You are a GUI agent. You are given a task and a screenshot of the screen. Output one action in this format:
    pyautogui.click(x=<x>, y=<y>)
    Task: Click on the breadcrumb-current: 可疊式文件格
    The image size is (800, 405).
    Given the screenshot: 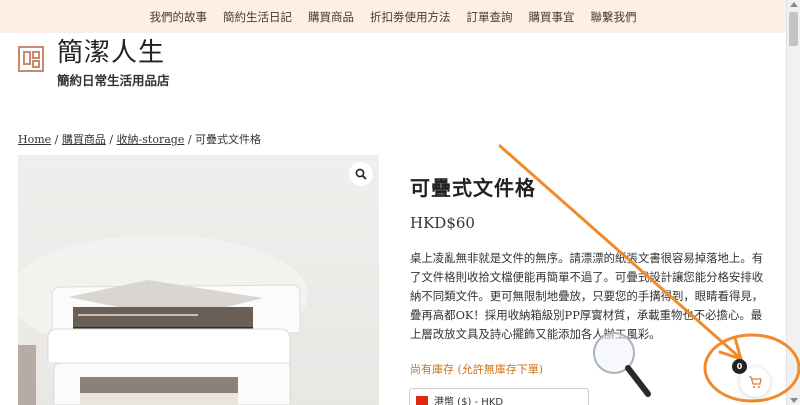 What is the action you would take?
    pyautogui.click(x=228, y=139)
    